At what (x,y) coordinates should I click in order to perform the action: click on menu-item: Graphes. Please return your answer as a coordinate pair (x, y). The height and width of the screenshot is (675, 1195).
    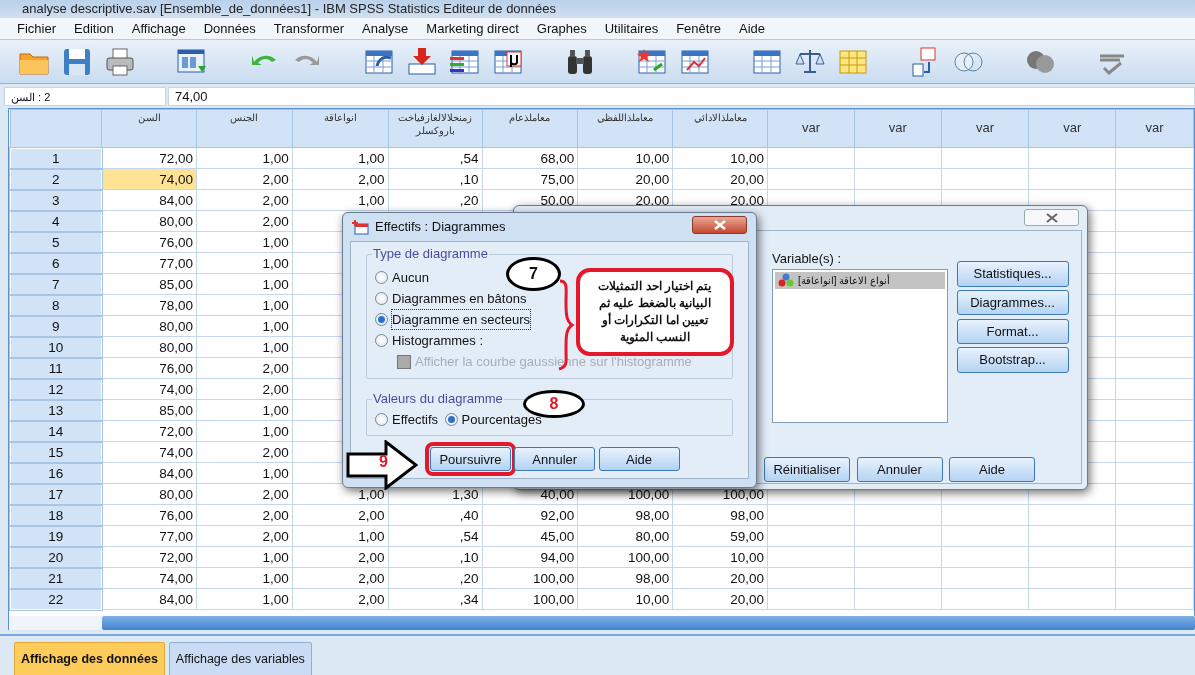
    Looking at the image, I should click on (561, 28).